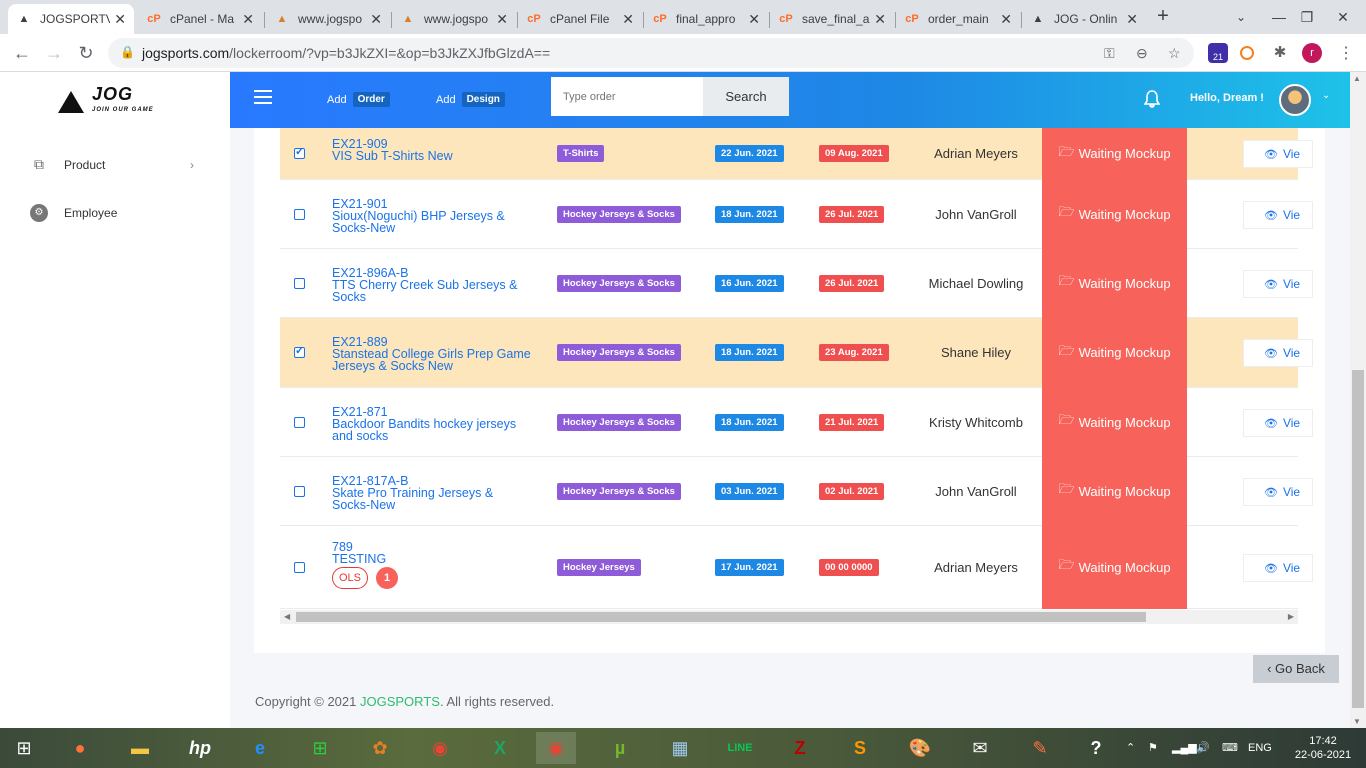 The width and height of the screenshot is (1366, 768). I want to click on tool-app-icon: ✎, so click(1040, 748).